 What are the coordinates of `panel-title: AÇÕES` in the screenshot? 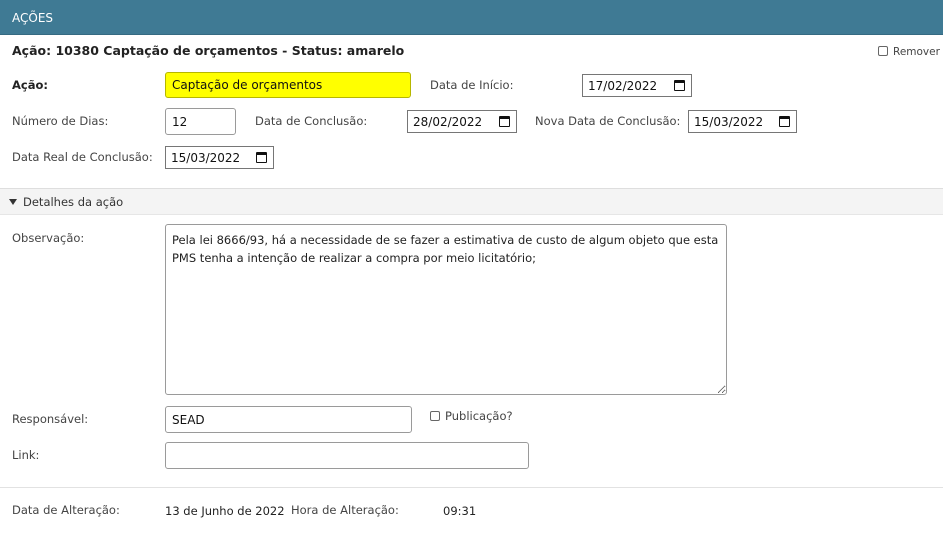 It's located at (33, 18).